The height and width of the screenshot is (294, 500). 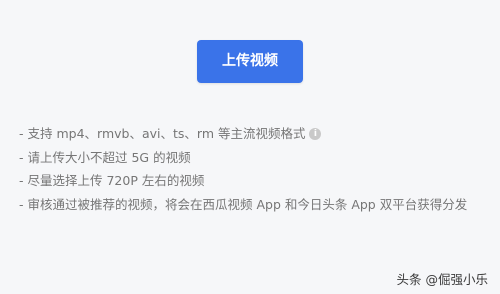 I want to click on upload-video-button: 上传视频, so click(x=250, y=61).